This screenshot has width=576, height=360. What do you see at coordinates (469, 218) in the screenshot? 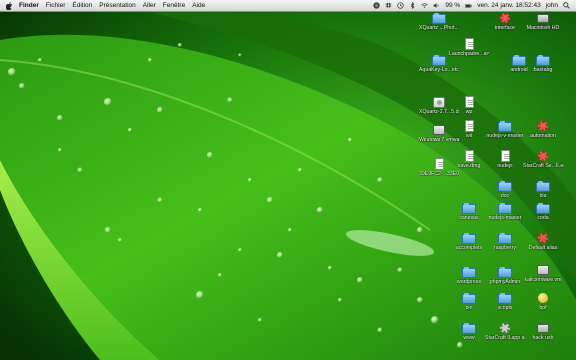
I see `desktop-item-label: canevas` at bounding box center [469, 218].